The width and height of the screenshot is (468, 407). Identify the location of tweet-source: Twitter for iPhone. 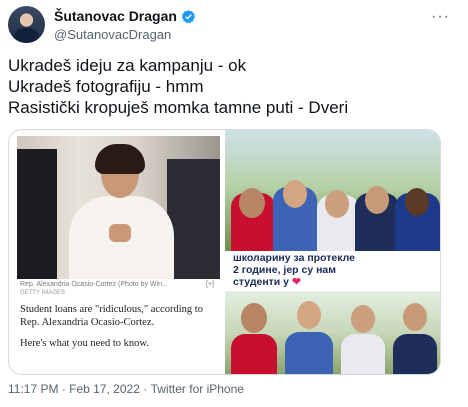
(197, 389).